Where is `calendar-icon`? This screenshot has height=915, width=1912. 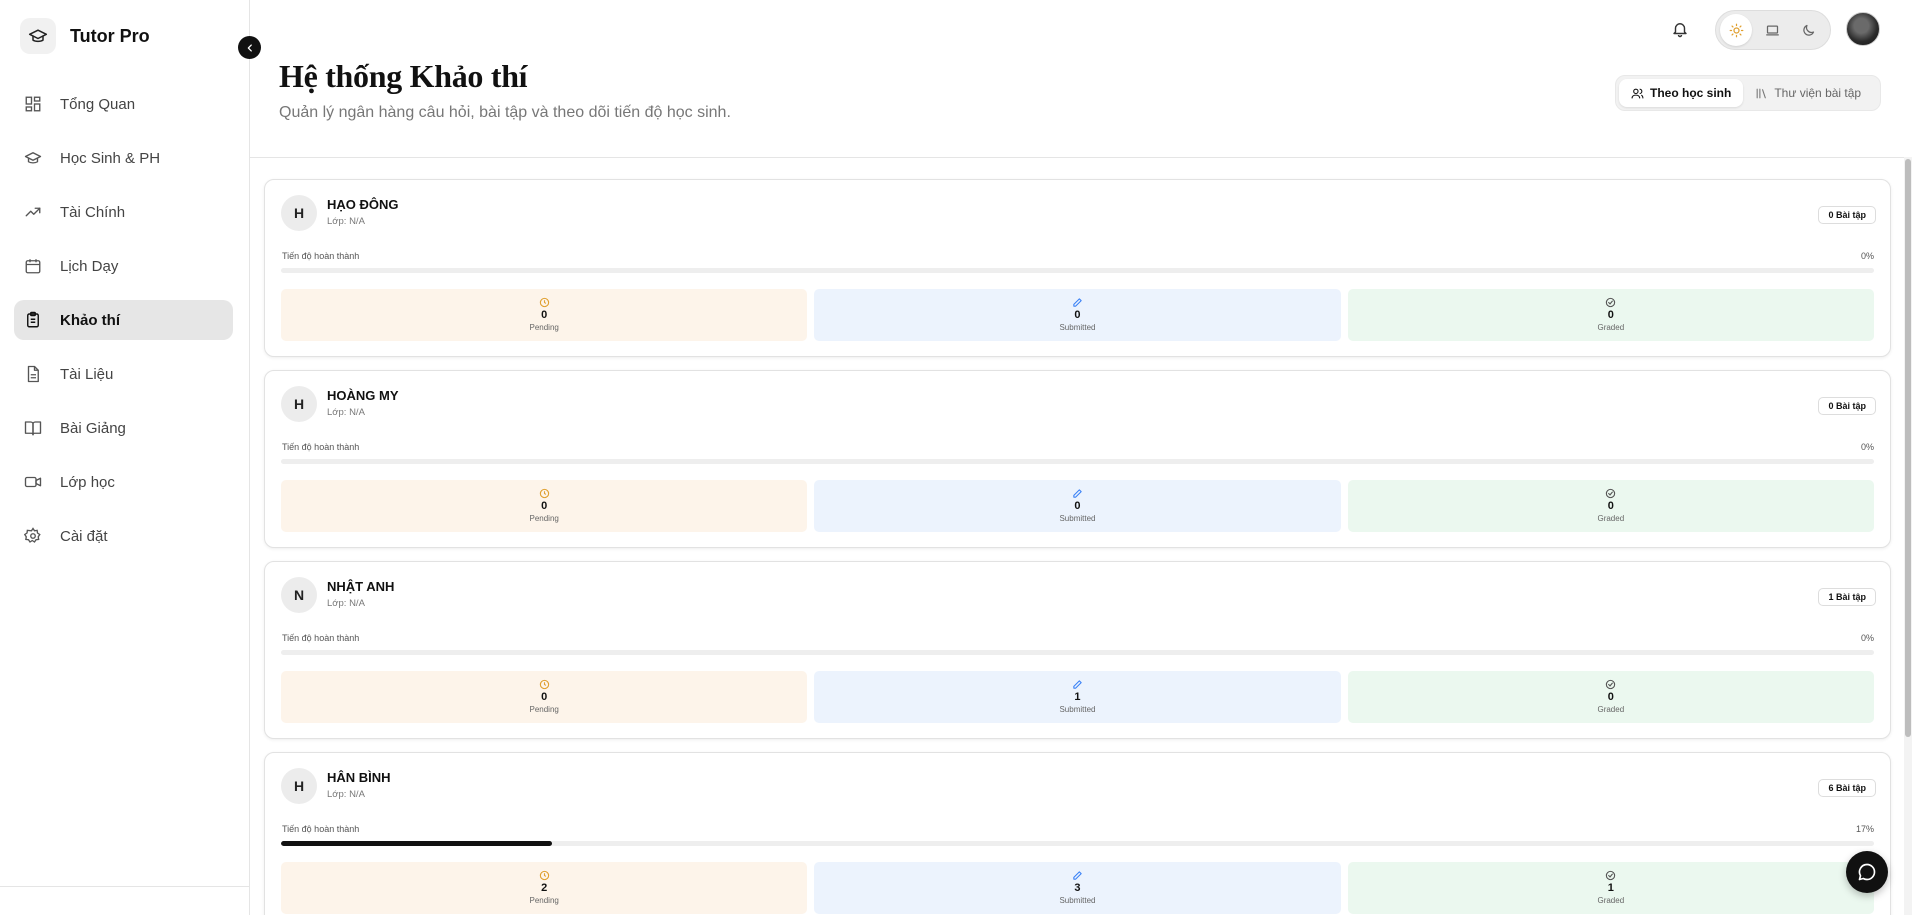 calendar-icon is located at coordinates (33, 266).